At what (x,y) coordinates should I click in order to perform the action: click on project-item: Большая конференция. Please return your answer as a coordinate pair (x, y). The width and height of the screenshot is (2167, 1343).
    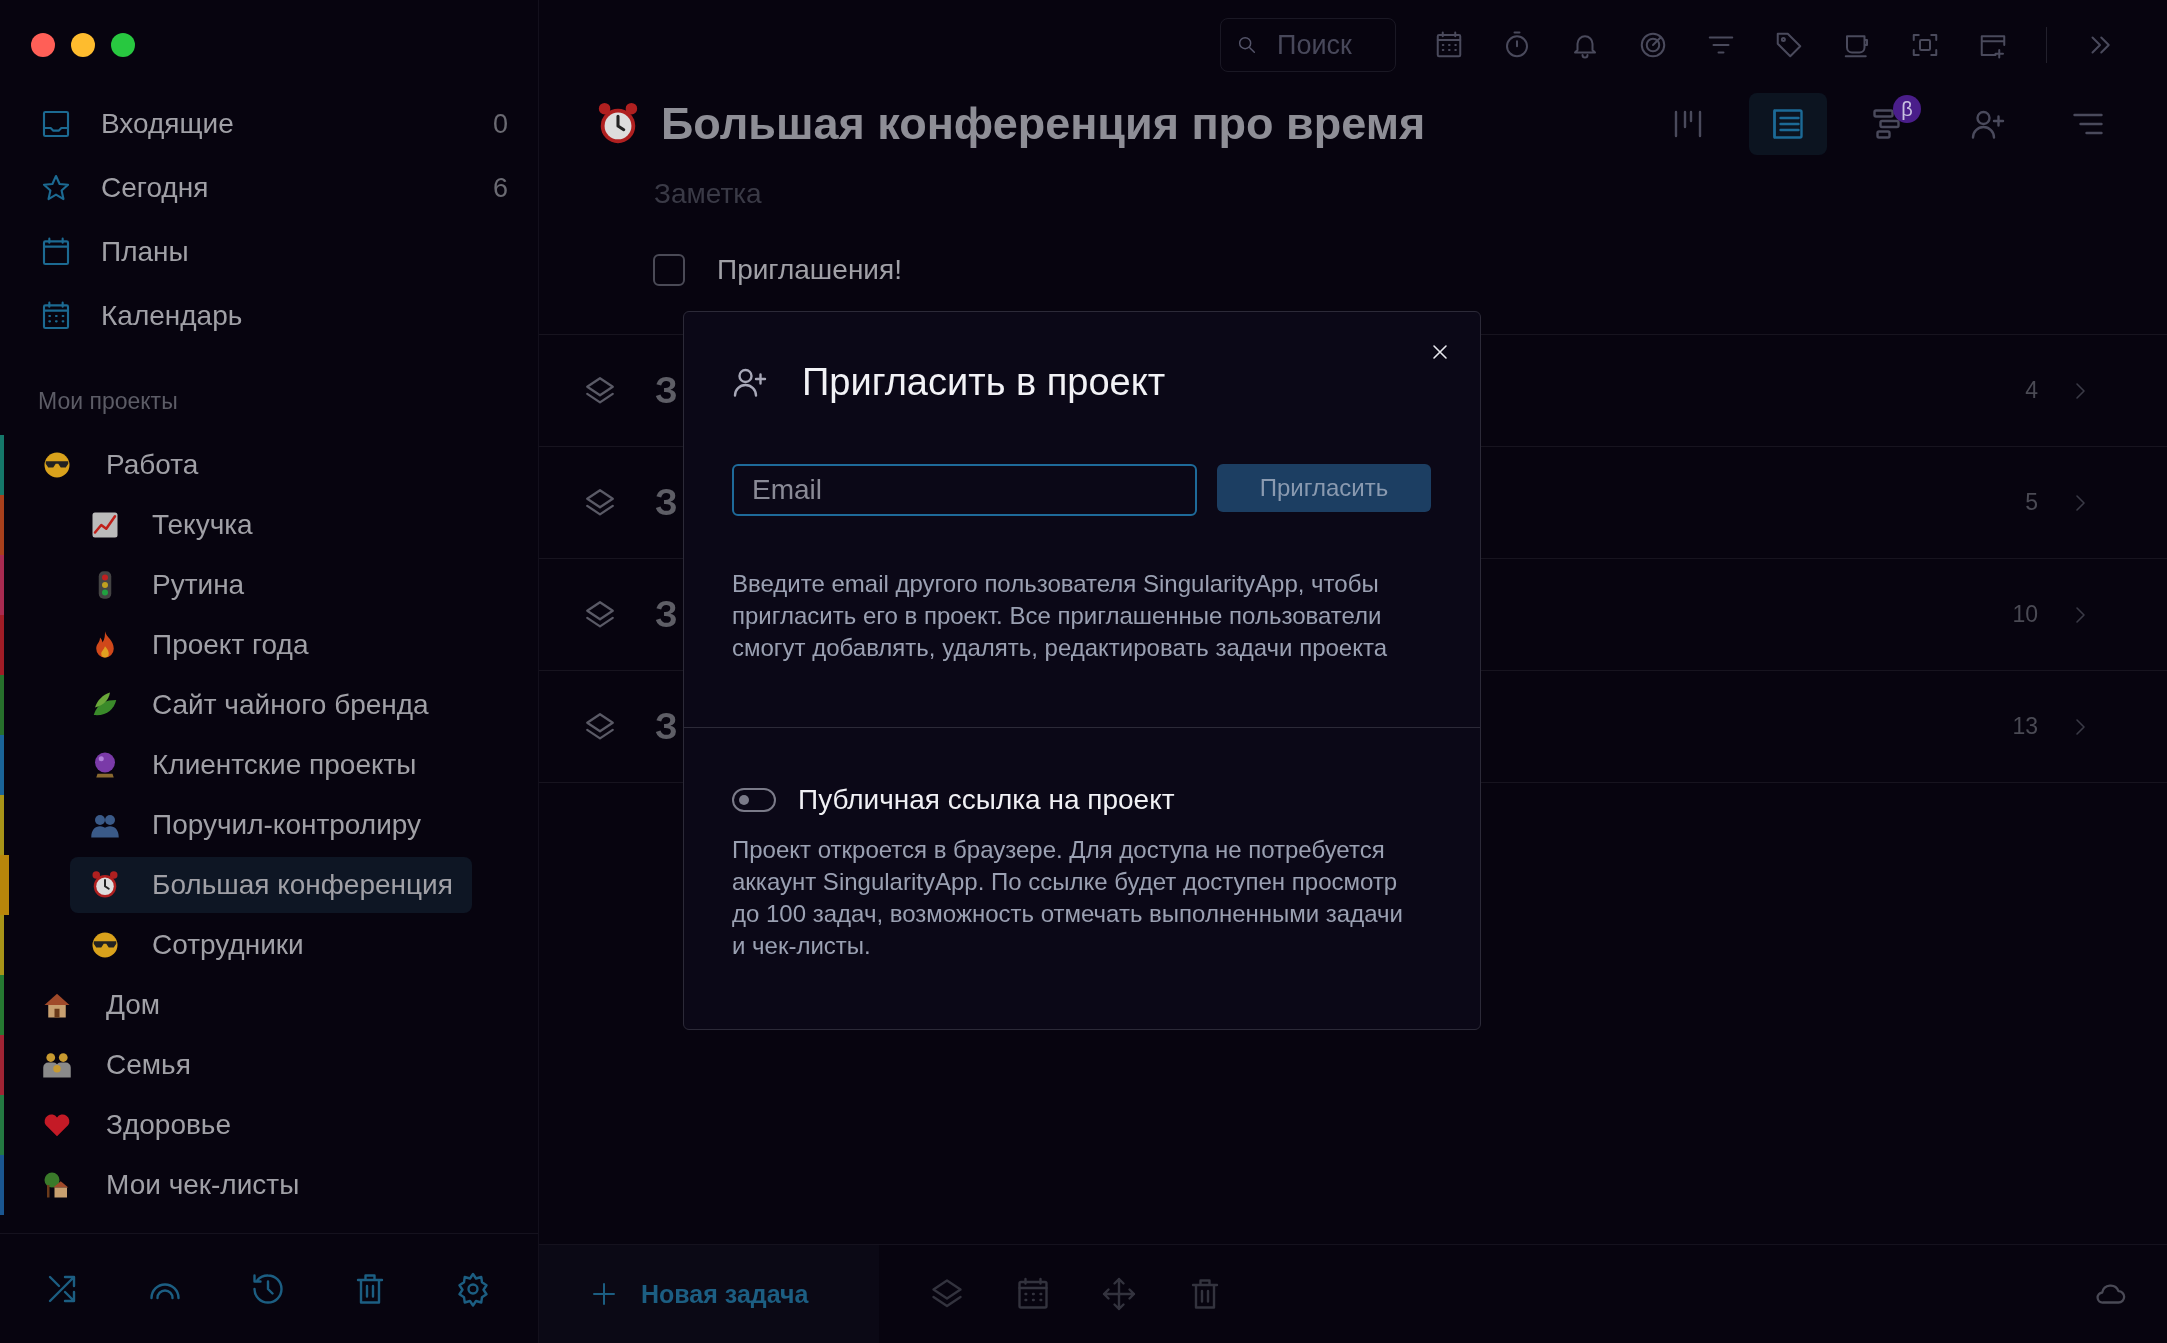
    Looking at the image, I should click on (271, 885).